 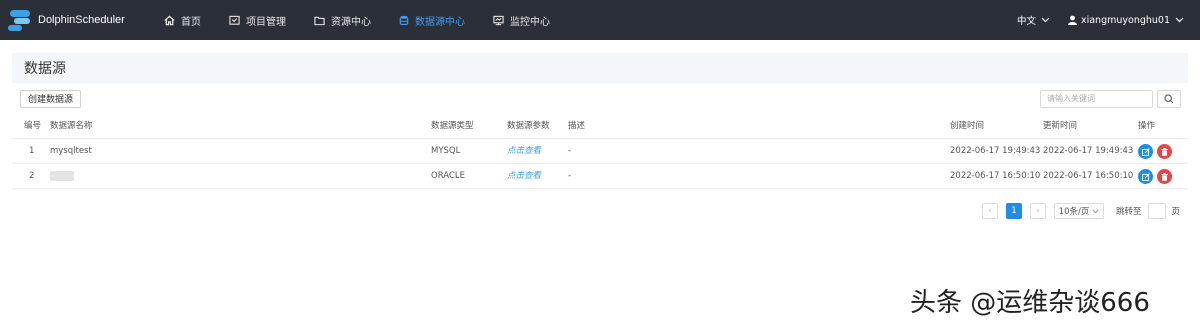 What do you see at coordinates (498, 20) in the screenshot?
I see `monitor-icon` at bounding box center [498, 20].